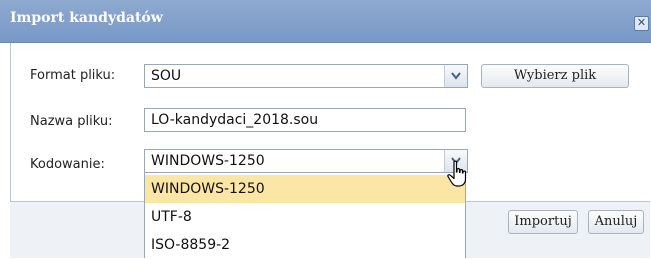 This screenshot has height=259, width=651. Describe the element at coordinates (555, 76) in the screenshot. I see `choose-file-button: Wybierz plik` at that location.